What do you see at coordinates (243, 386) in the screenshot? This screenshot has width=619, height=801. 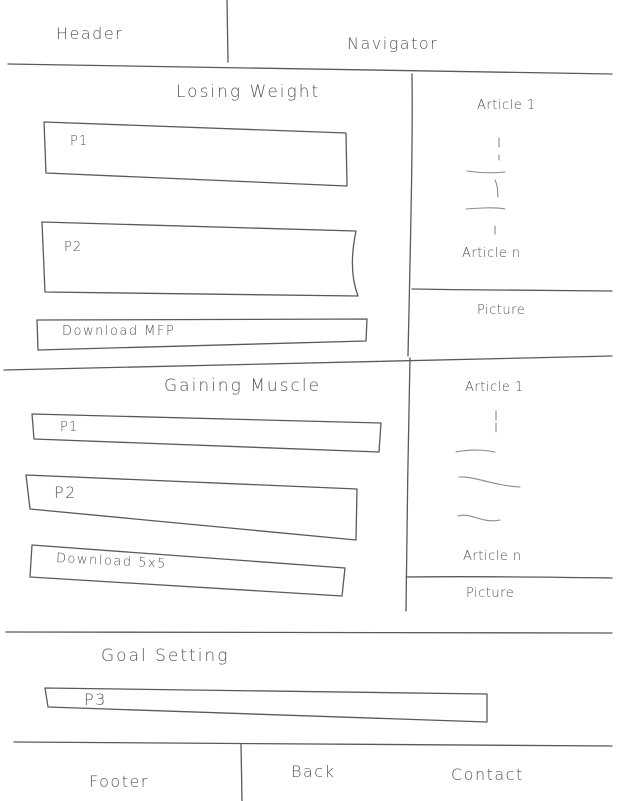 I see `section-title-gaining-muscle: Gaining Muscle` at bounding box center [243, 386].